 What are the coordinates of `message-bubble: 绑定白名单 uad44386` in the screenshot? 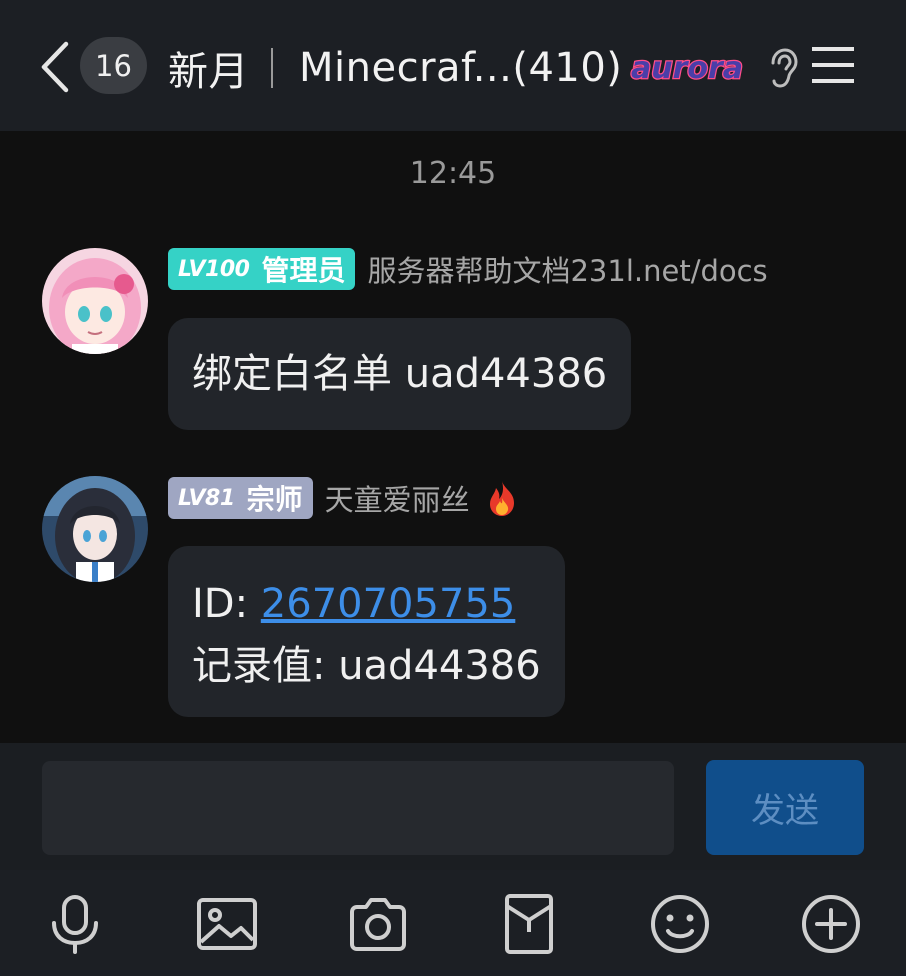 It's located at (400, 374).